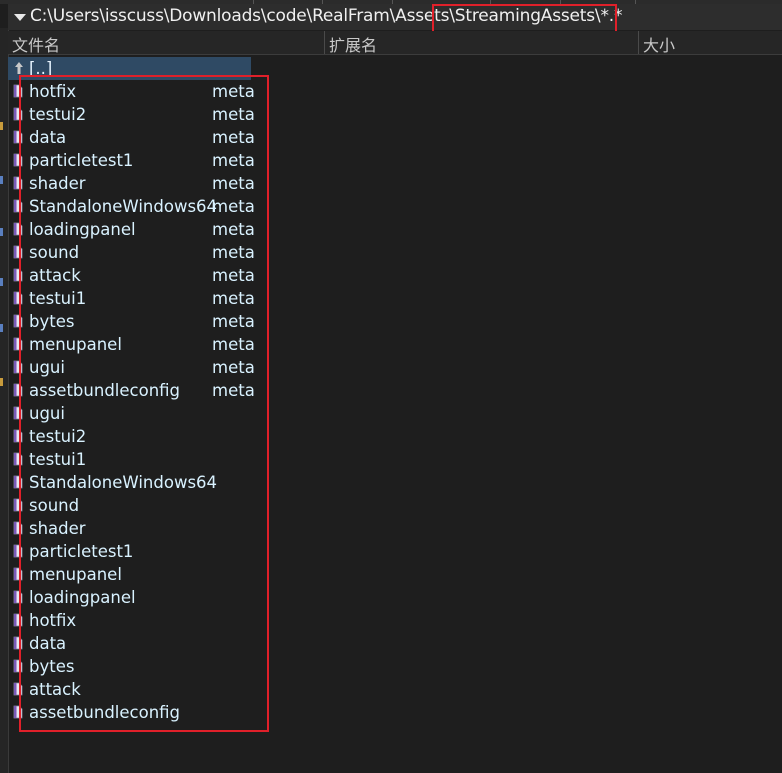 The image size is (782, 773). I want to click on column-header-size: 大小, so click(710, 43).